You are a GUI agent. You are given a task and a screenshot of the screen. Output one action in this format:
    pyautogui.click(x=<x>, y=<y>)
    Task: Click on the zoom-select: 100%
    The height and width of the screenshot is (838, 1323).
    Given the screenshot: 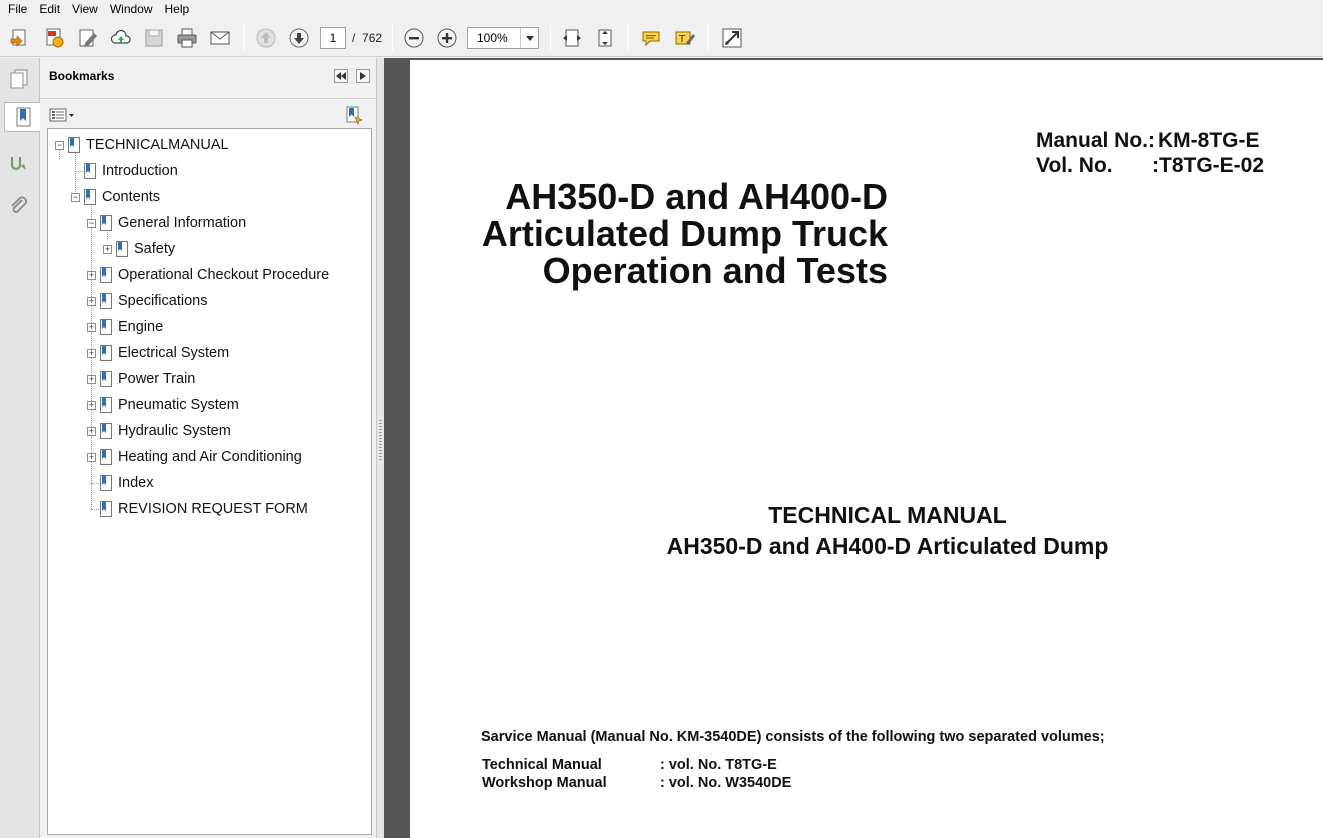 What is the action you would take?
    pyautogui.click(x=503, y=38)
    